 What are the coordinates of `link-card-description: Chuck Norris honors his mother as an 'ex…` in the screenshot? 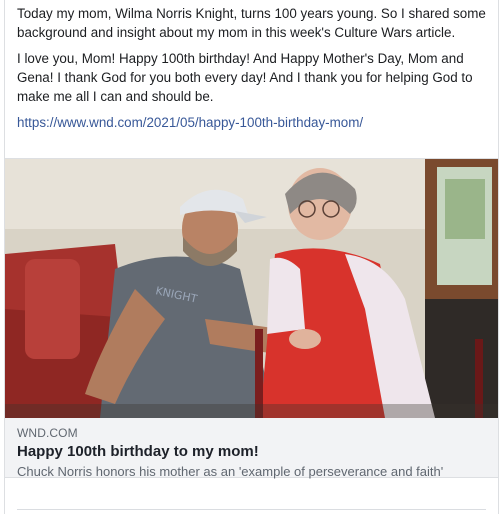 It's located at (230, 471).